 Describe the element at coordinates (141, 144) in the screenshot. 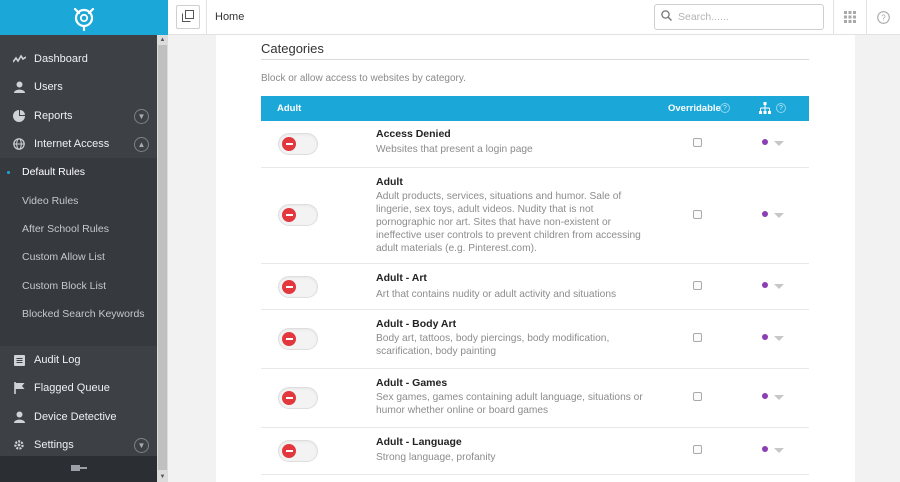

I see `chevron-up-icon: ▲` at that location.